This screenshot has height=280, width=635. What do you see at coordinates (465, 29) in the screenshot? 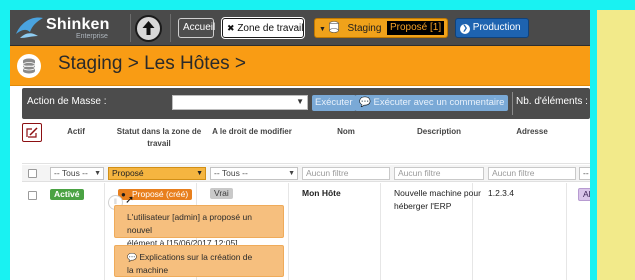
I see `arrow-right-circle-icon: ❯` at bounding box center [465, 29].